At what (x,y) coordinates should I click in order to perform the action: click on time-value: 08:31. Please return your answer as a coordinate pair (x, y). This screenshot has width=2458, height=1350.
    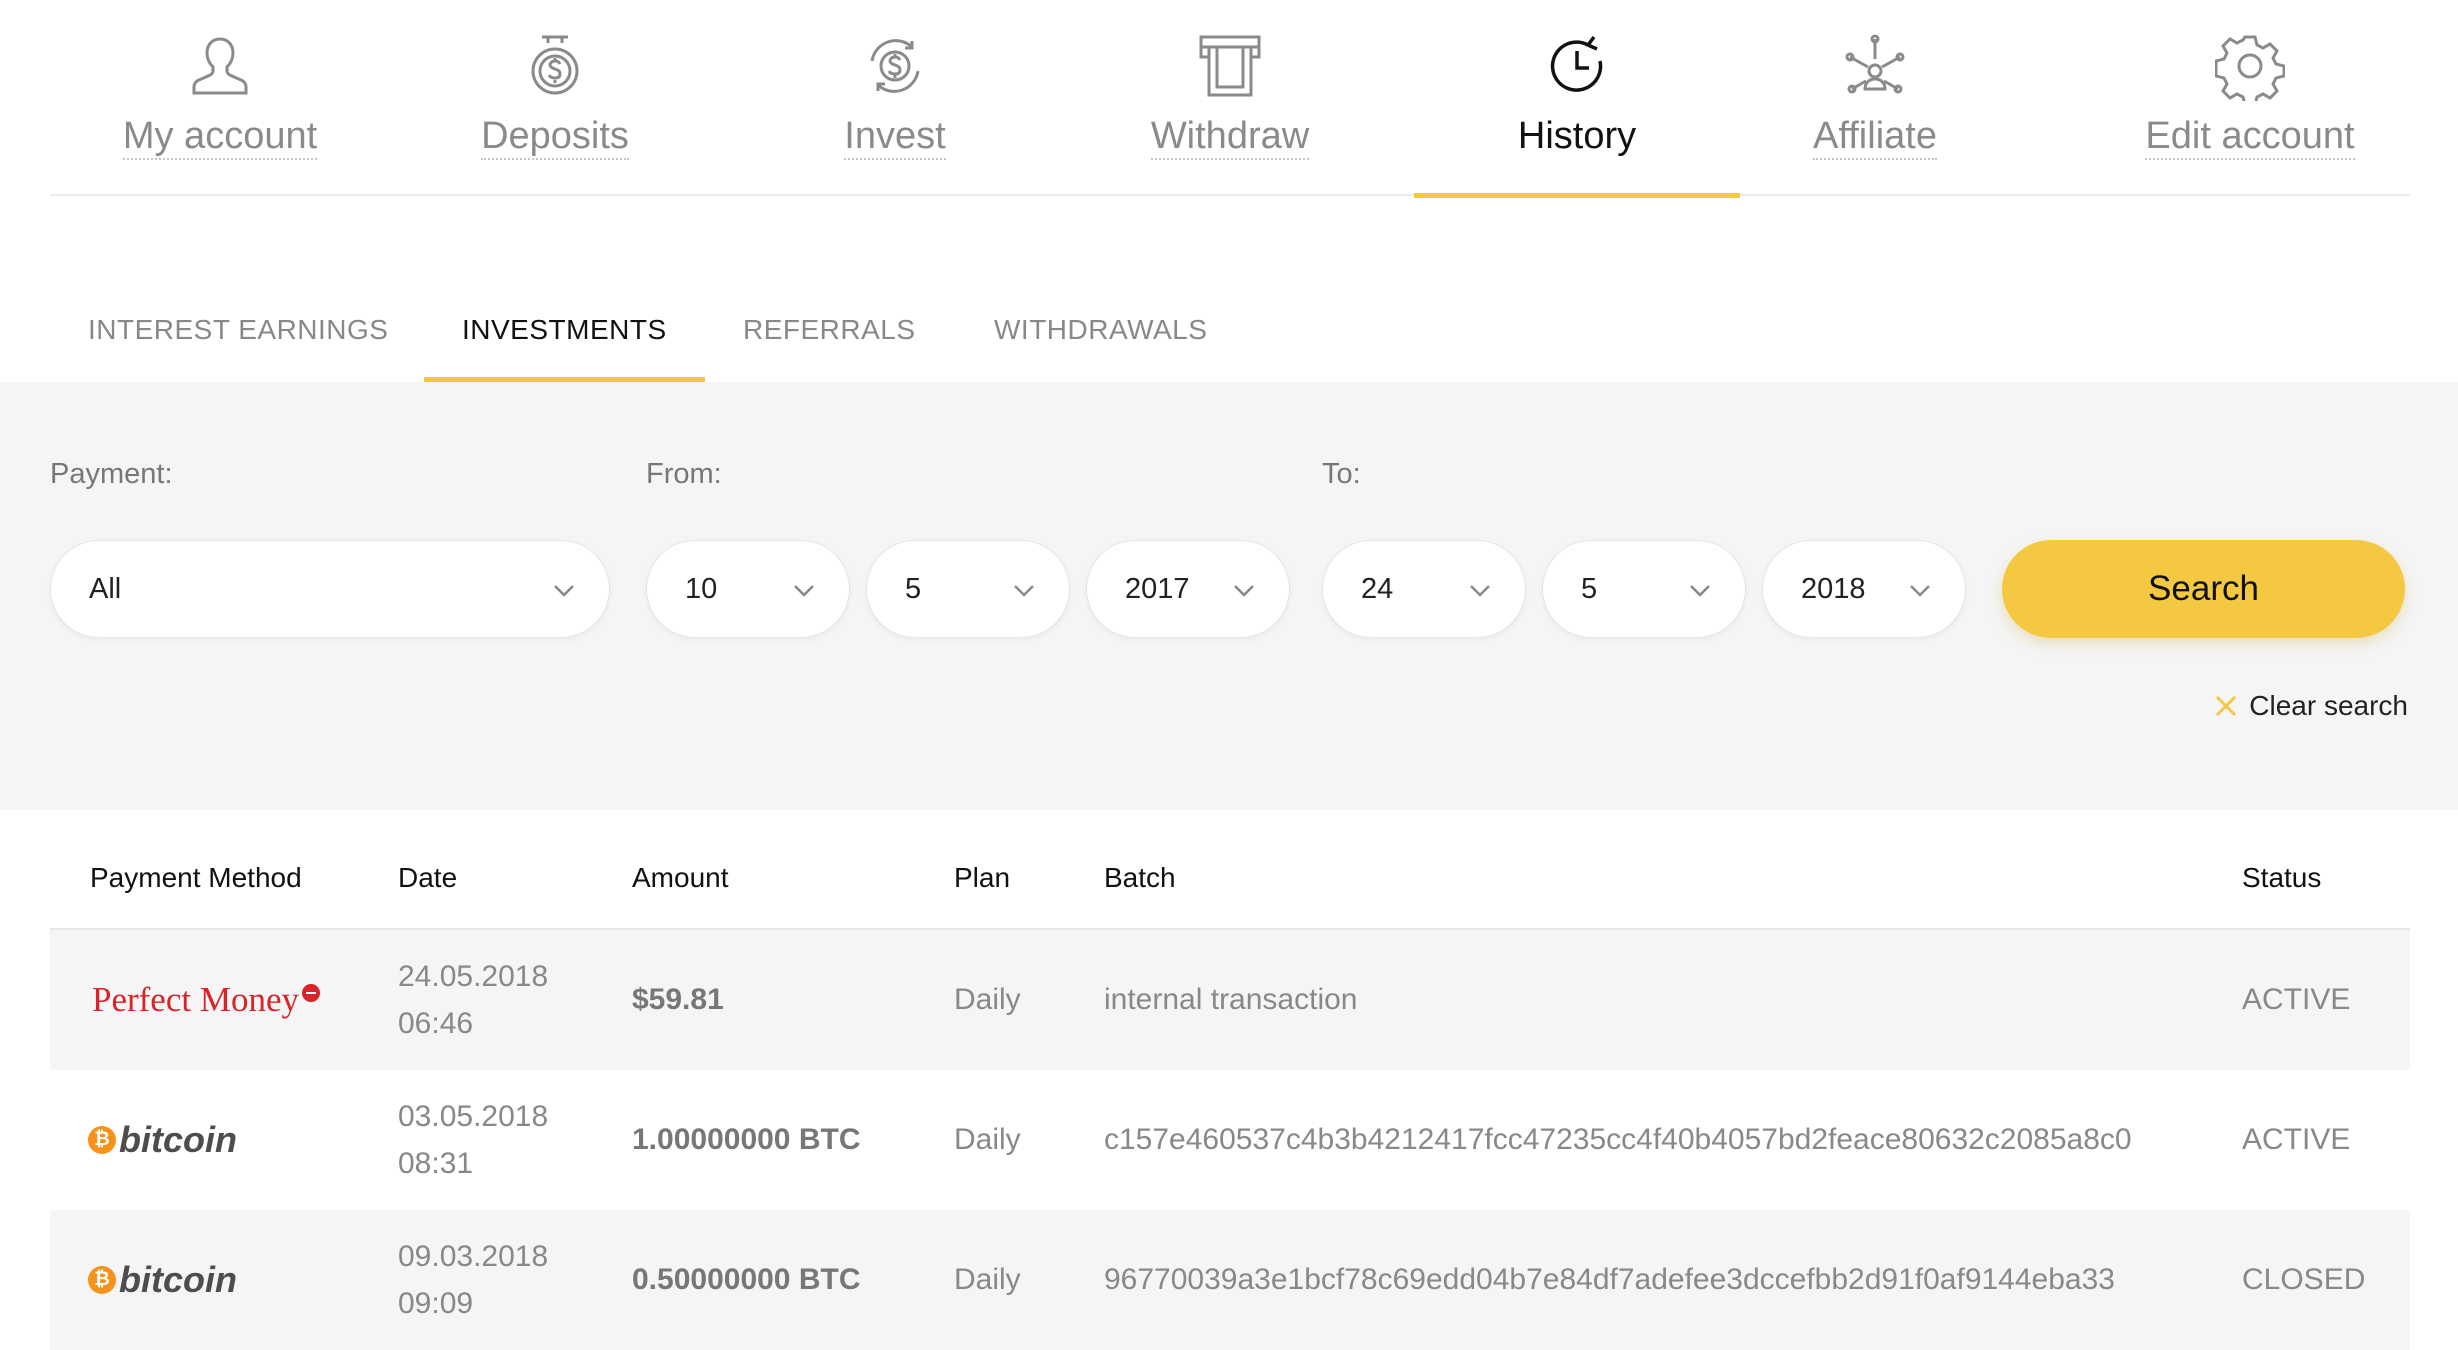
    Looking at the image, I should click on (436, 1163).